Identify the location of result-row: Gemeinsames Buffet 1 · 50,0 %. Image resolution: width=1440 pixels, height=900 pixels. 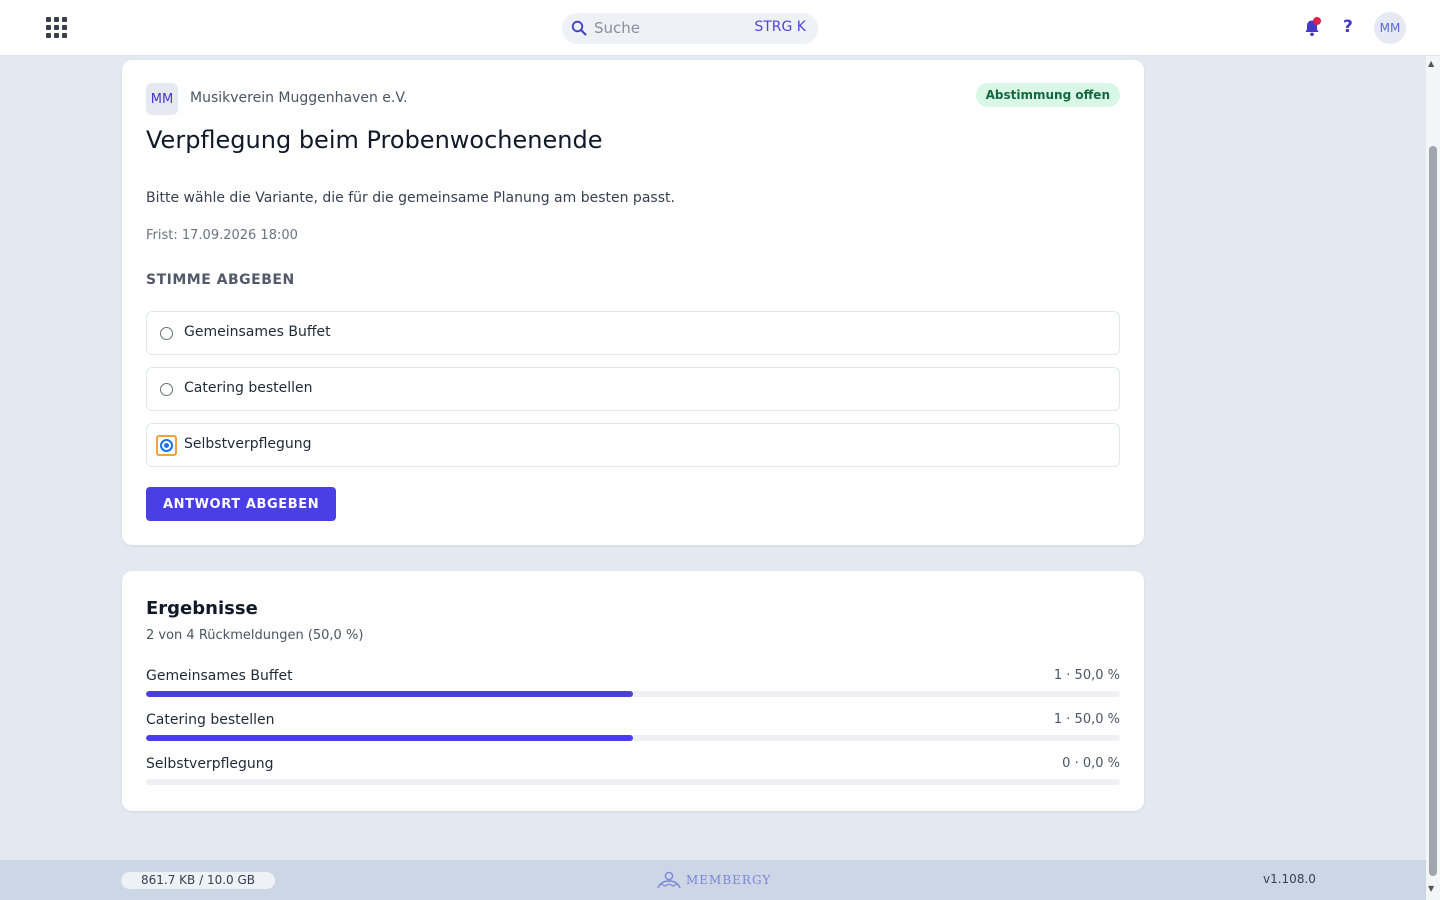
(633, 686).